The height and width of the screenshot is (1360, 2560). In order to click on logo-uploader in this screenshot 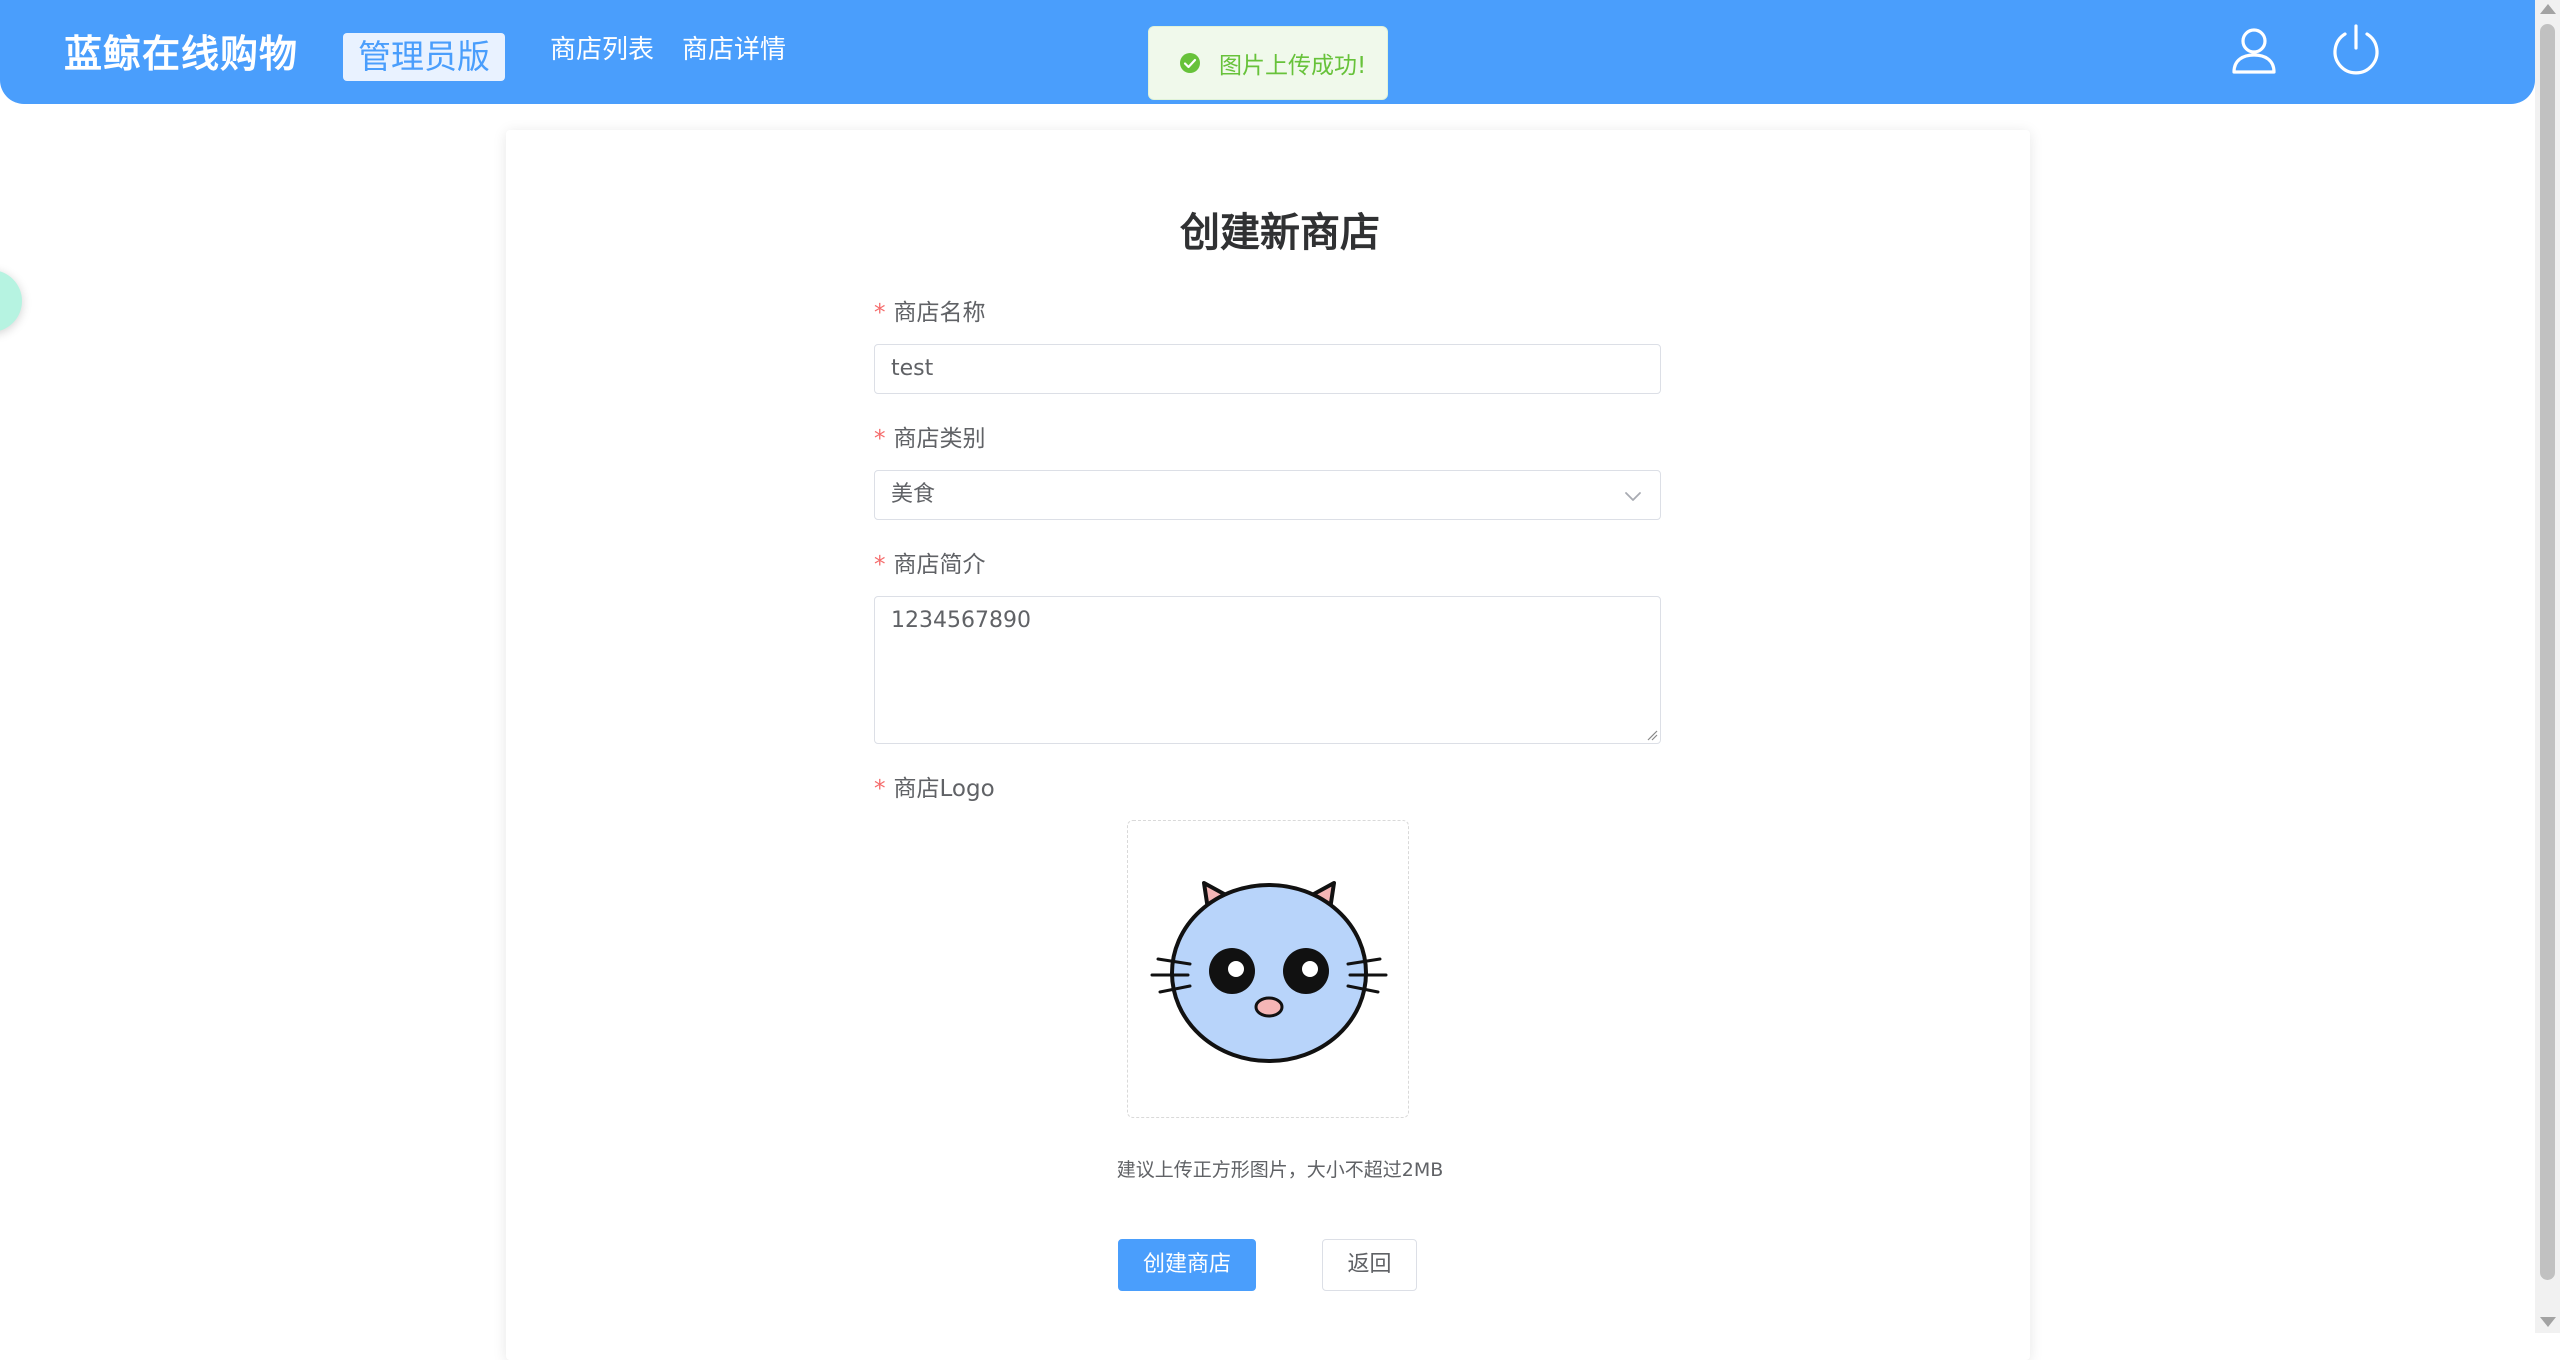, I will do `click(1268, 969)`.